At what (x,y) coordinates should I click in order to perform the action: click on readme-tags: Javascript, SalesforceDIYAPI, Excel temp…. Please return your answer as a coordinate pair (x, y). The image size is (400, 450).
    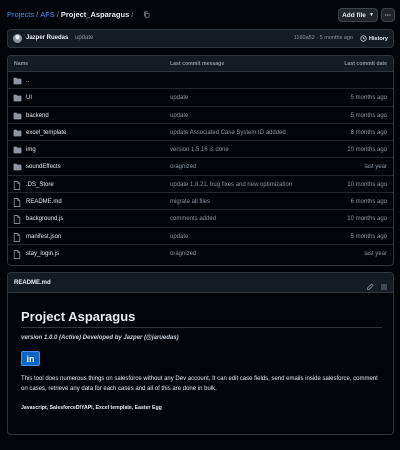
    Looking at the image, I should click on (91, 408).